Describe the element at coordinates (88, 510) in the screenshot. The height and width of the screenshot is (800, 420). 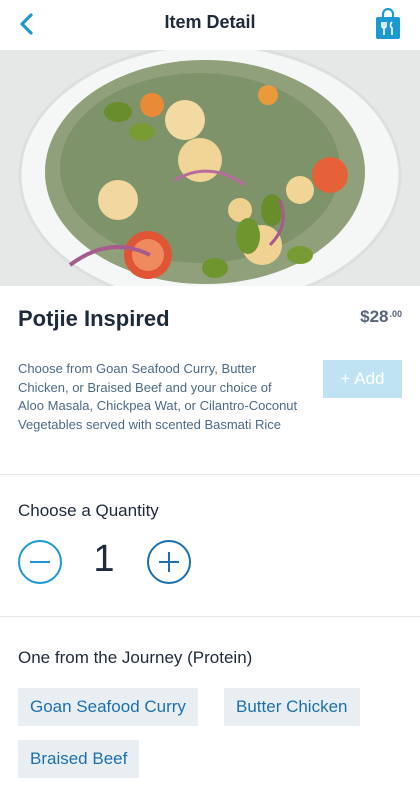
I see `quantity-label: Choose a Quantity` at that location.